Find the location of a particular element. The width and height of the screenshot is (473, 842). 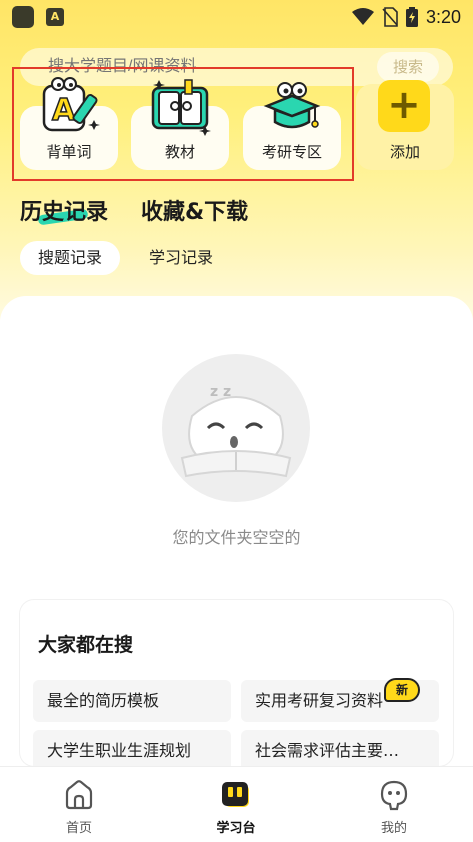

empty-state-illustration: z z is located at coordinates (236, 428).